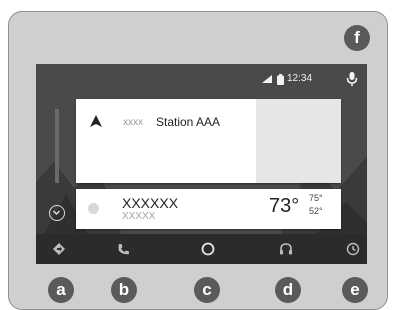 The height and width of the screenshot is (310, 393). I want to click on turn-arrow-icon, so click(96, 121).